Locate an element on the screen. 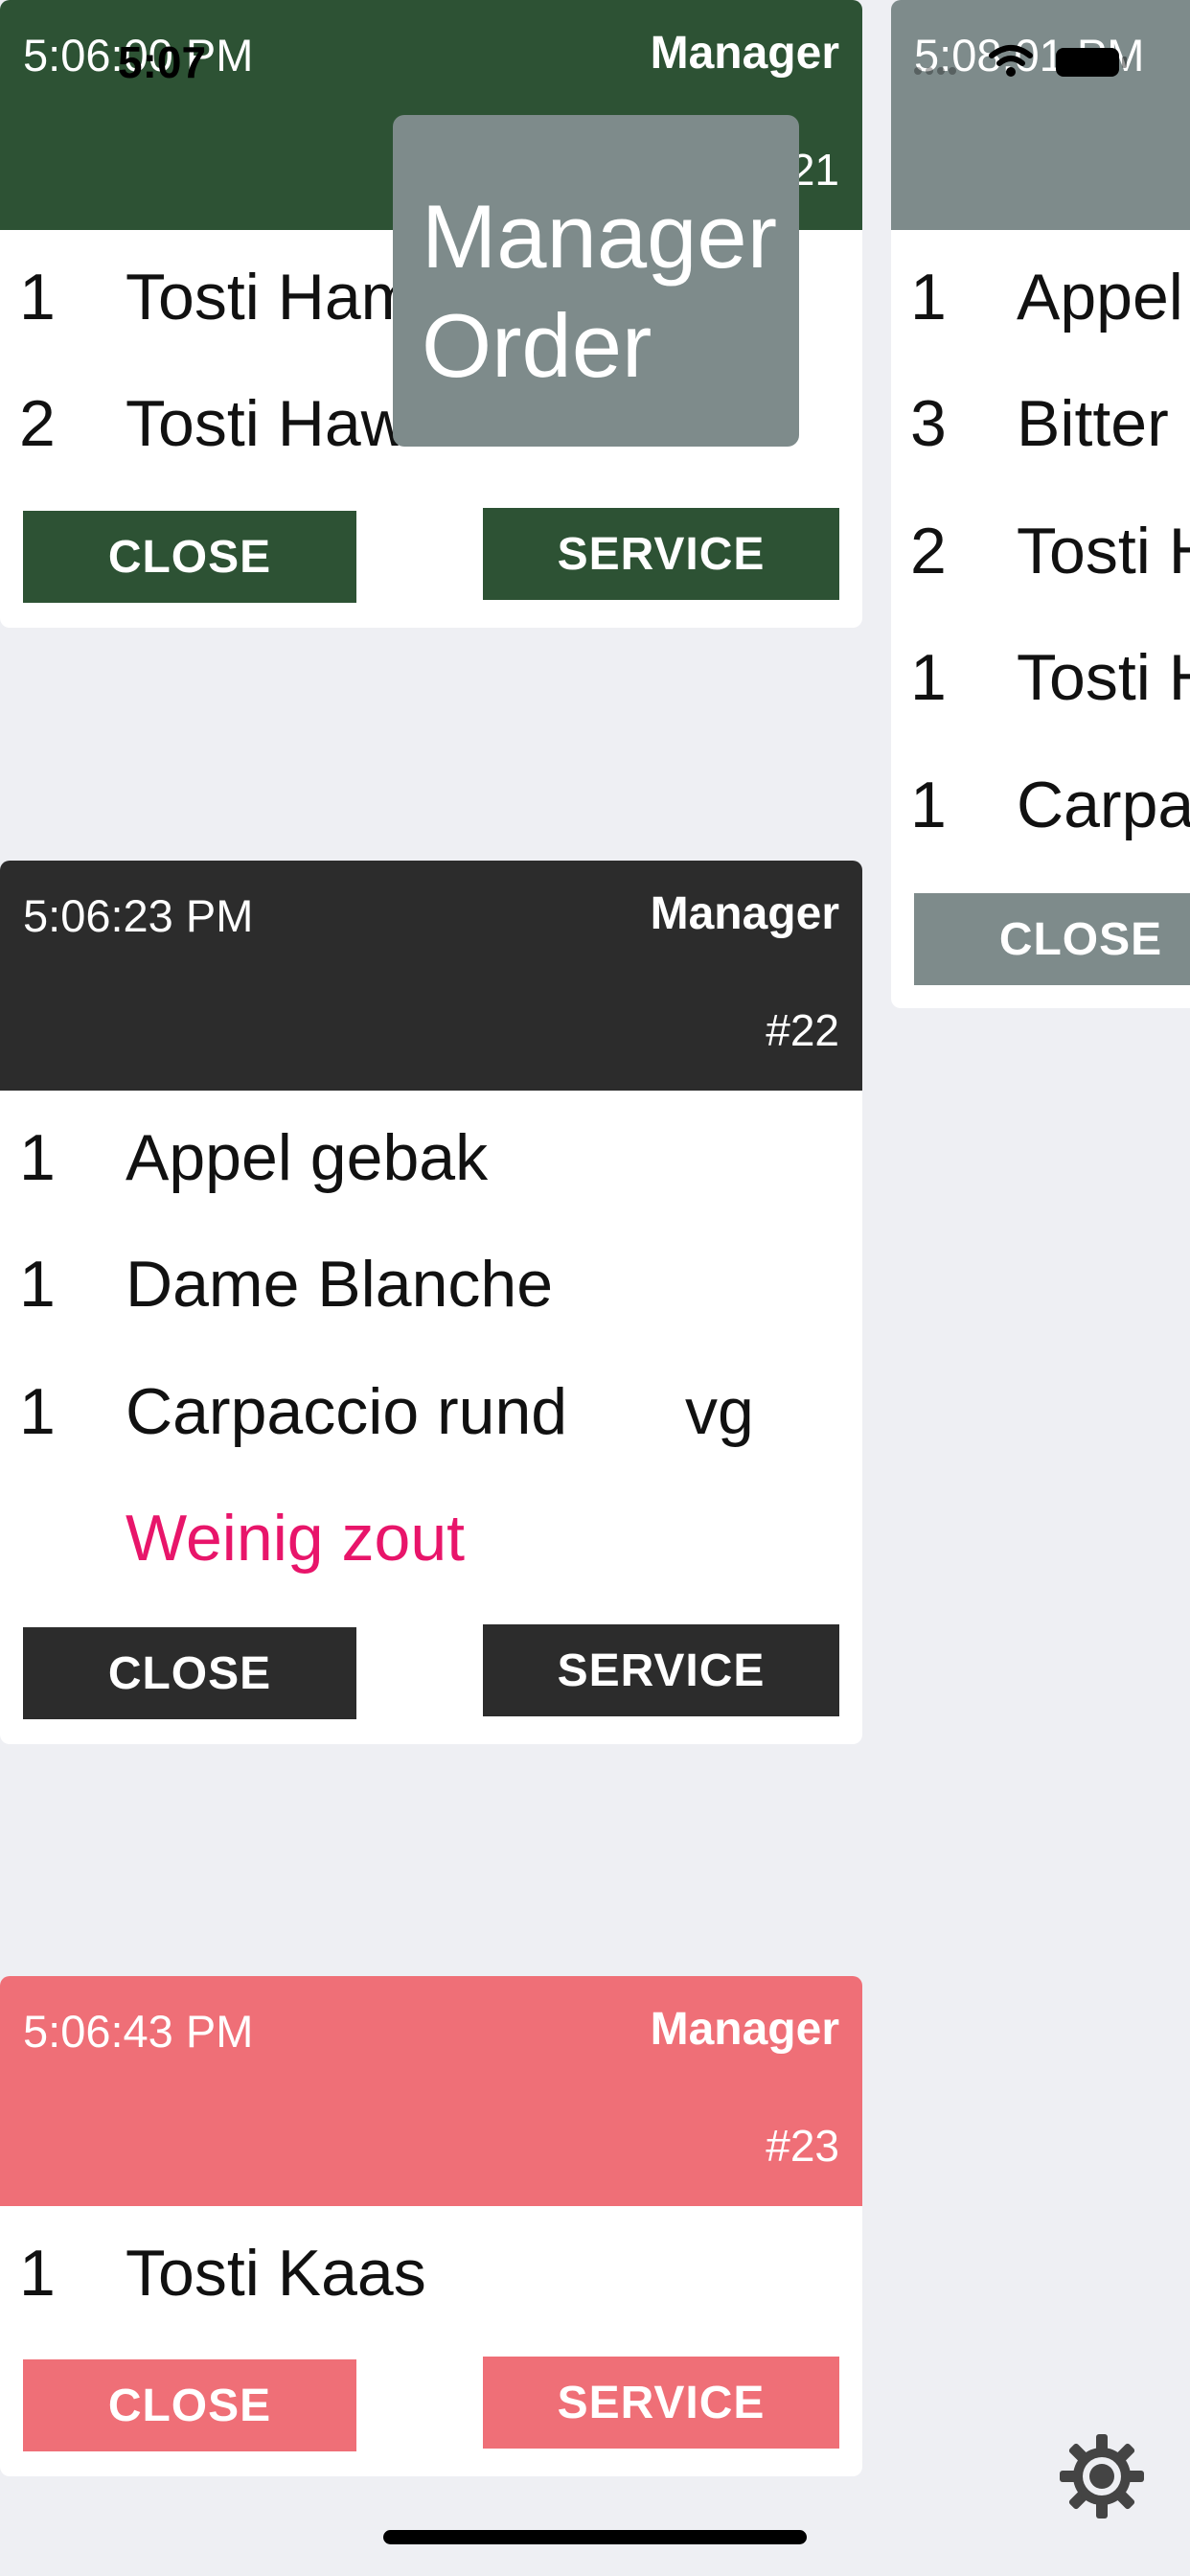 This screenshot has width=1190, height=2576. battery-icon is located at coordinates (1092, 63).